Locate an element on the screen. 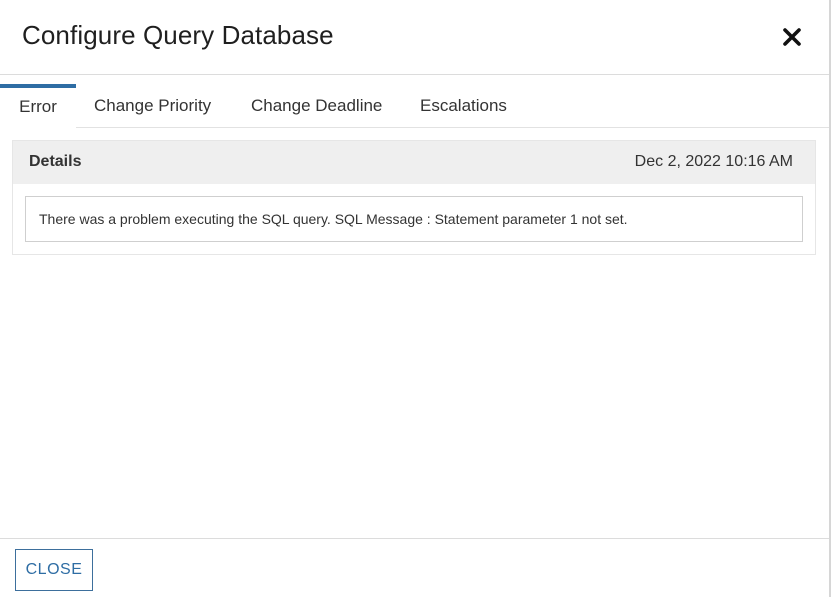  dialog-title: Configure Query Database is located at coordinates (178, 35).